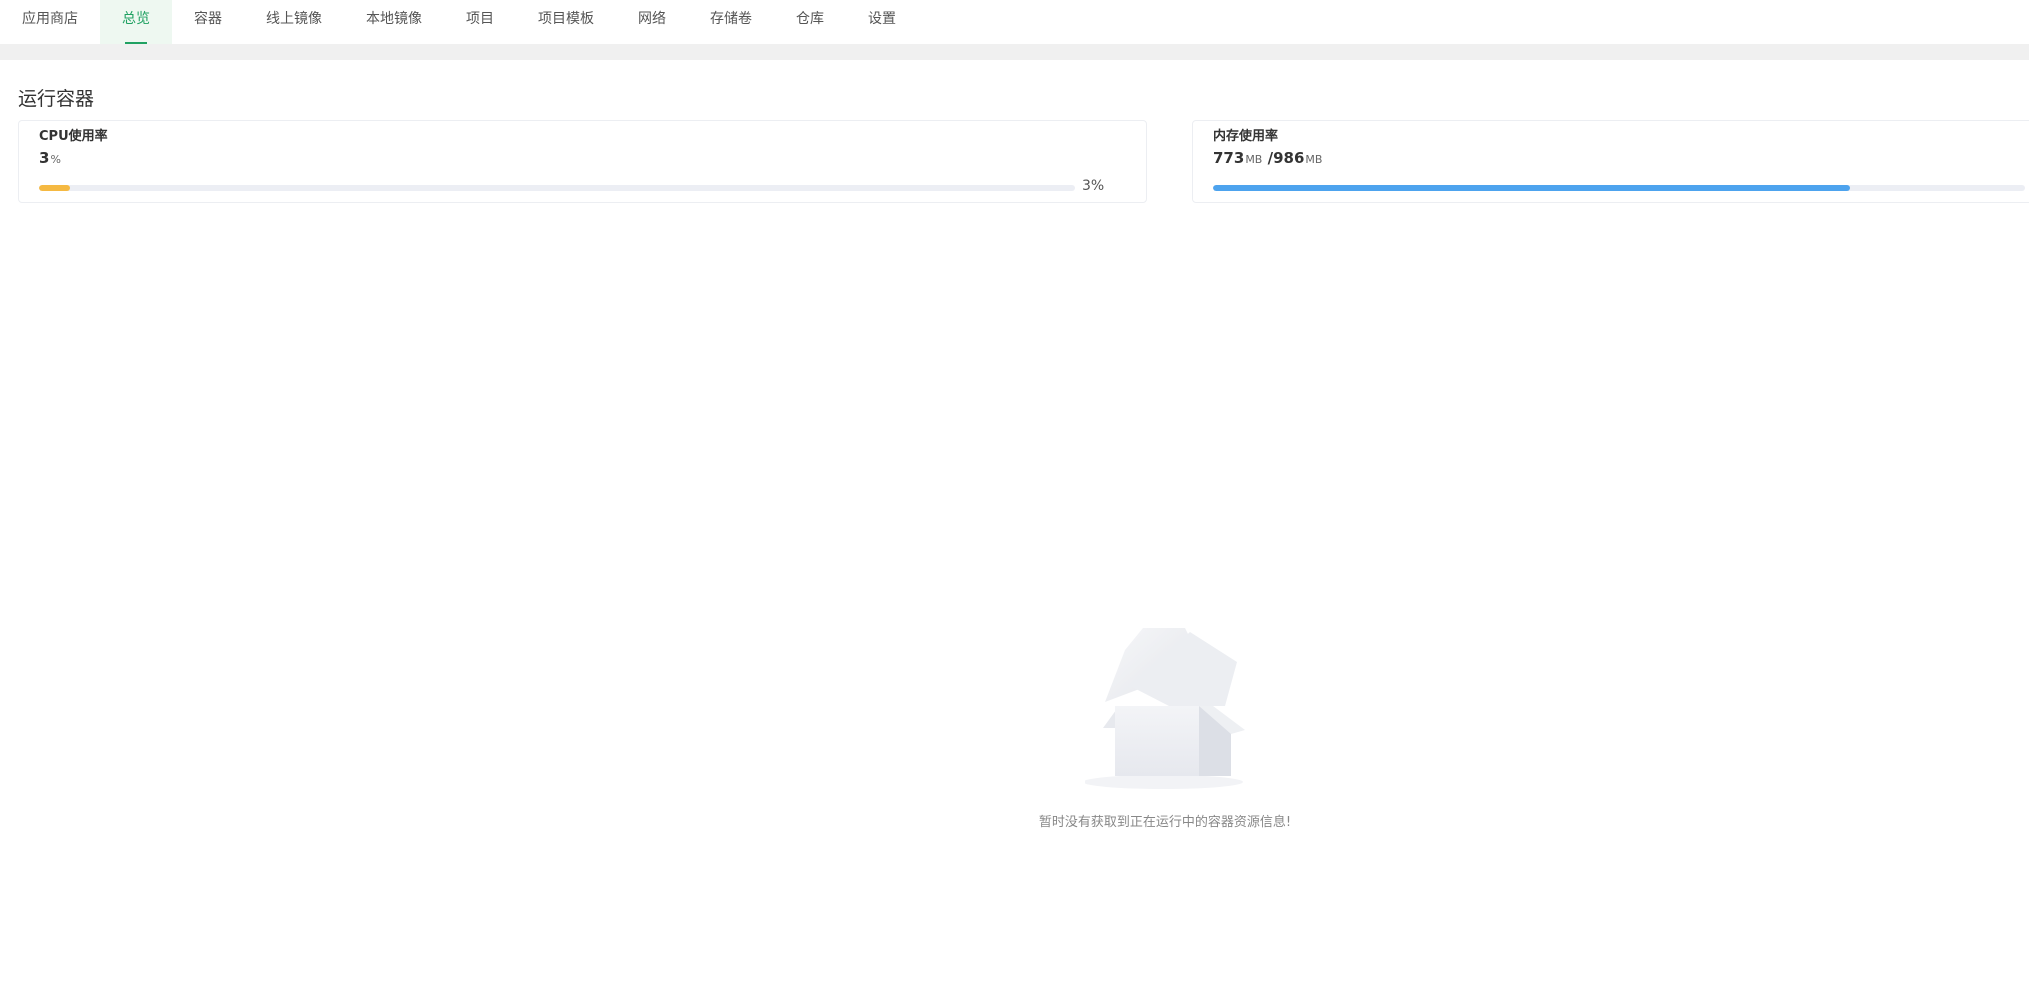 This screenshot has height=1007, width=2029. I want to click on tab-0: 应用商店, so click(50, 22).